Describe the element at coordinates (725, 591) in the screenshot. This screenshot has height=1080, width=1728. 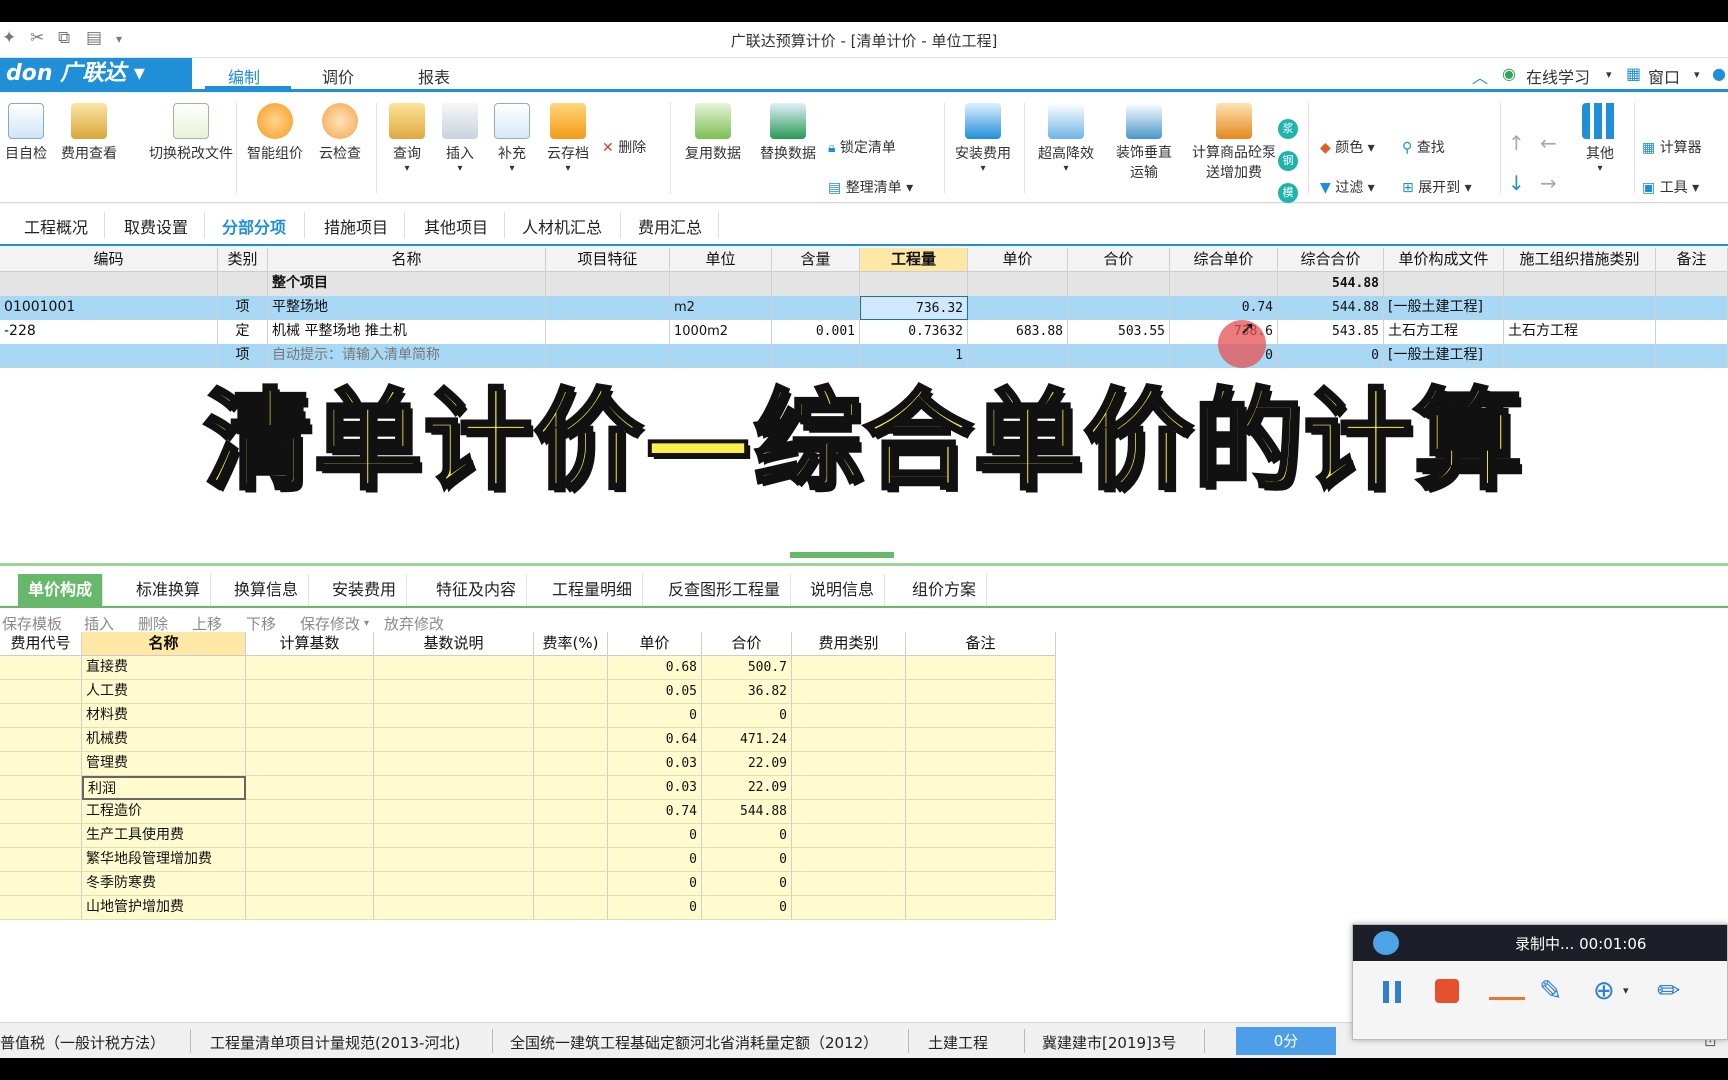
I see `tab-graphic-quantity: 反查图形工程量` at that location.